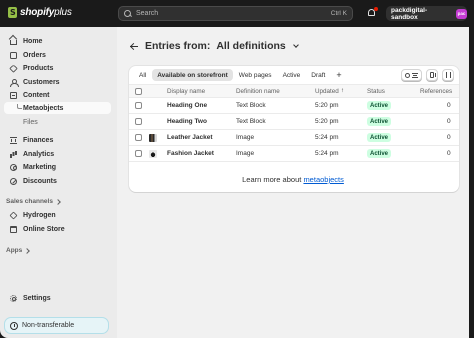 The image size is (474, 338). I want to click on sidebar-item-label: Content, so click(36, 95).